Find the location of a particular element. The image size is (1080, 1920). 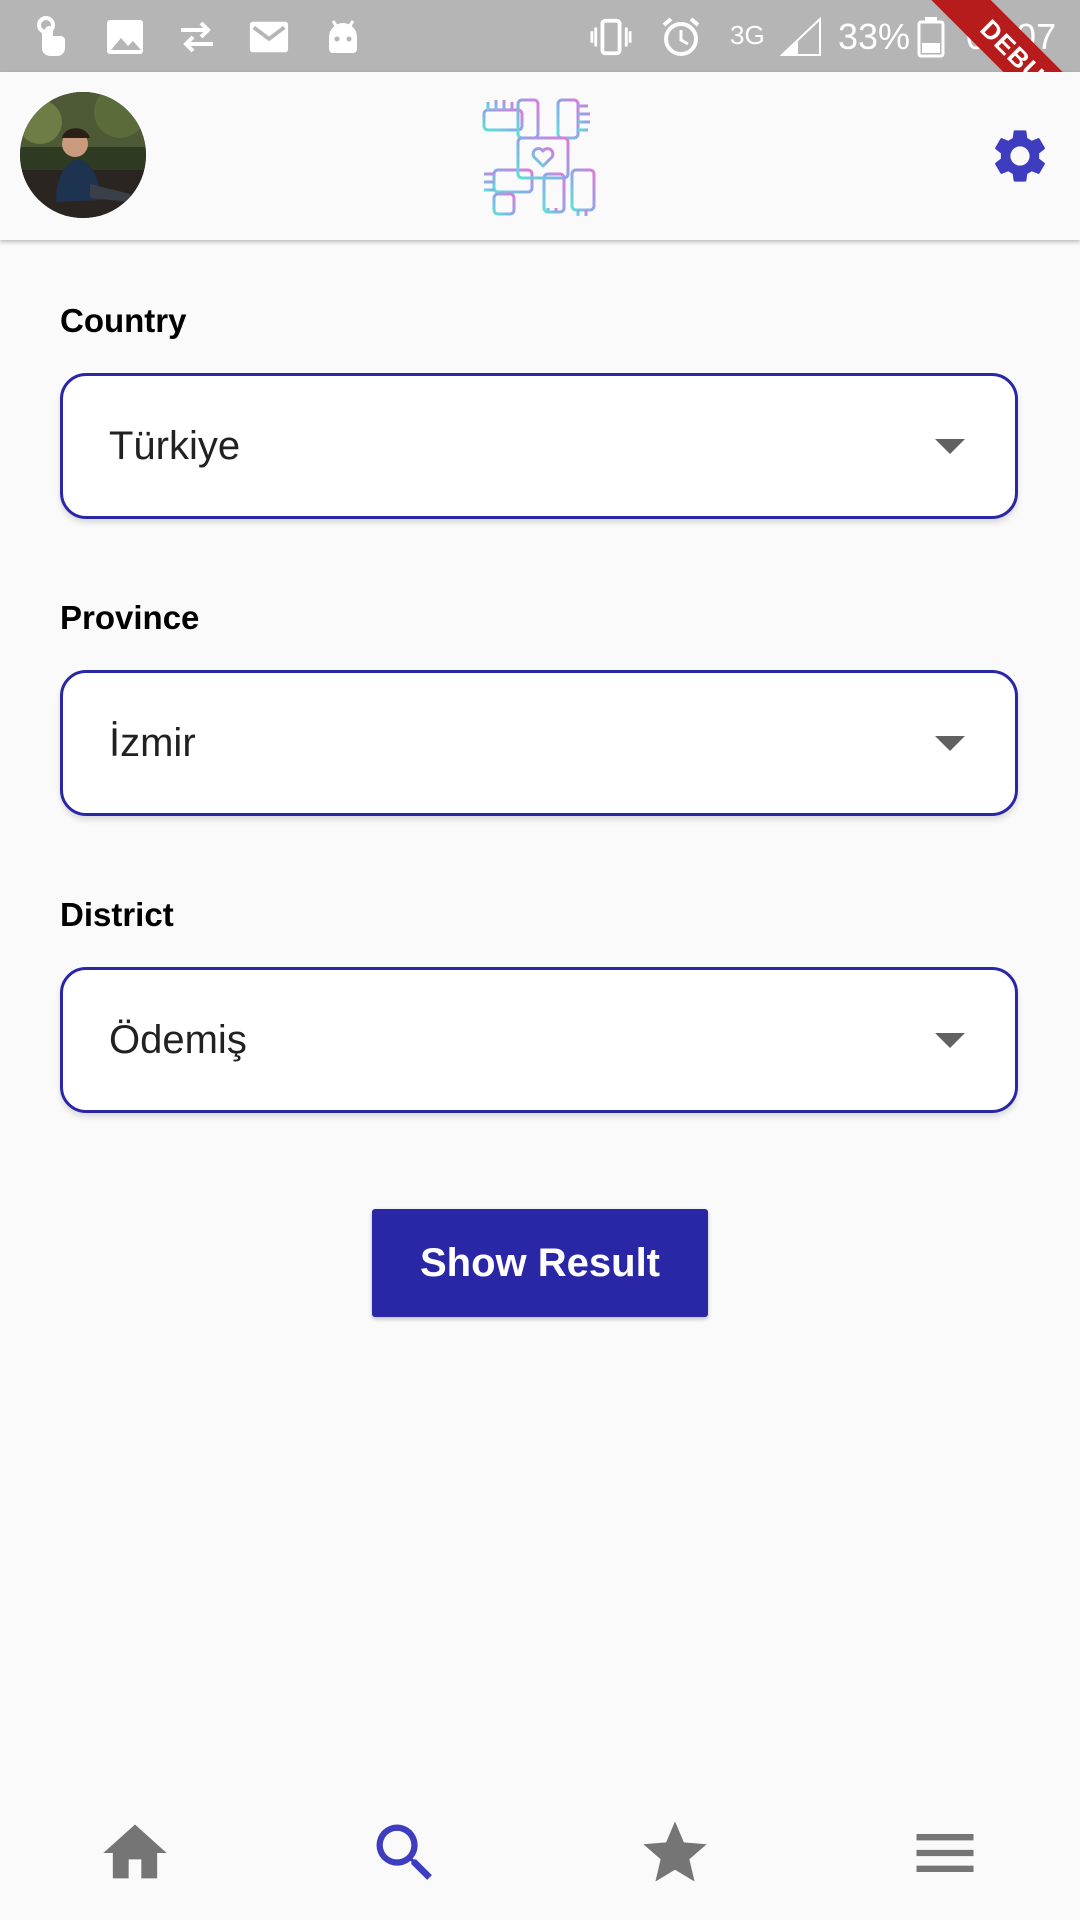

sync-arrows-icon is located at coordinates (197, 37).